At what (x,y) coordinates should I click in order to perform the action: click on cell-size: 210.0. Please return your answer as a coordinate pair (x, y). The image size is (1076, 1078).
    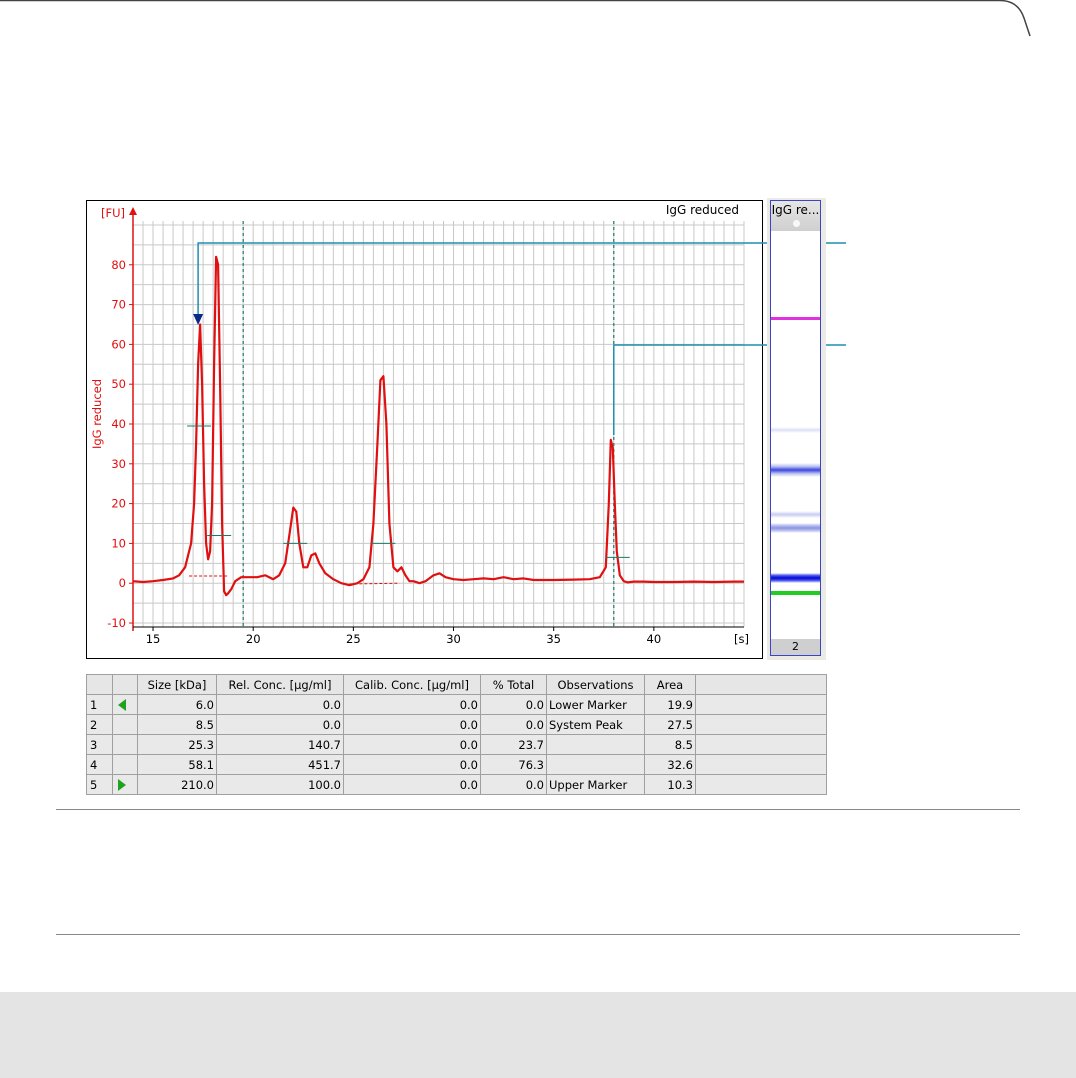
    Looking at the image, I should click on (177, 784).